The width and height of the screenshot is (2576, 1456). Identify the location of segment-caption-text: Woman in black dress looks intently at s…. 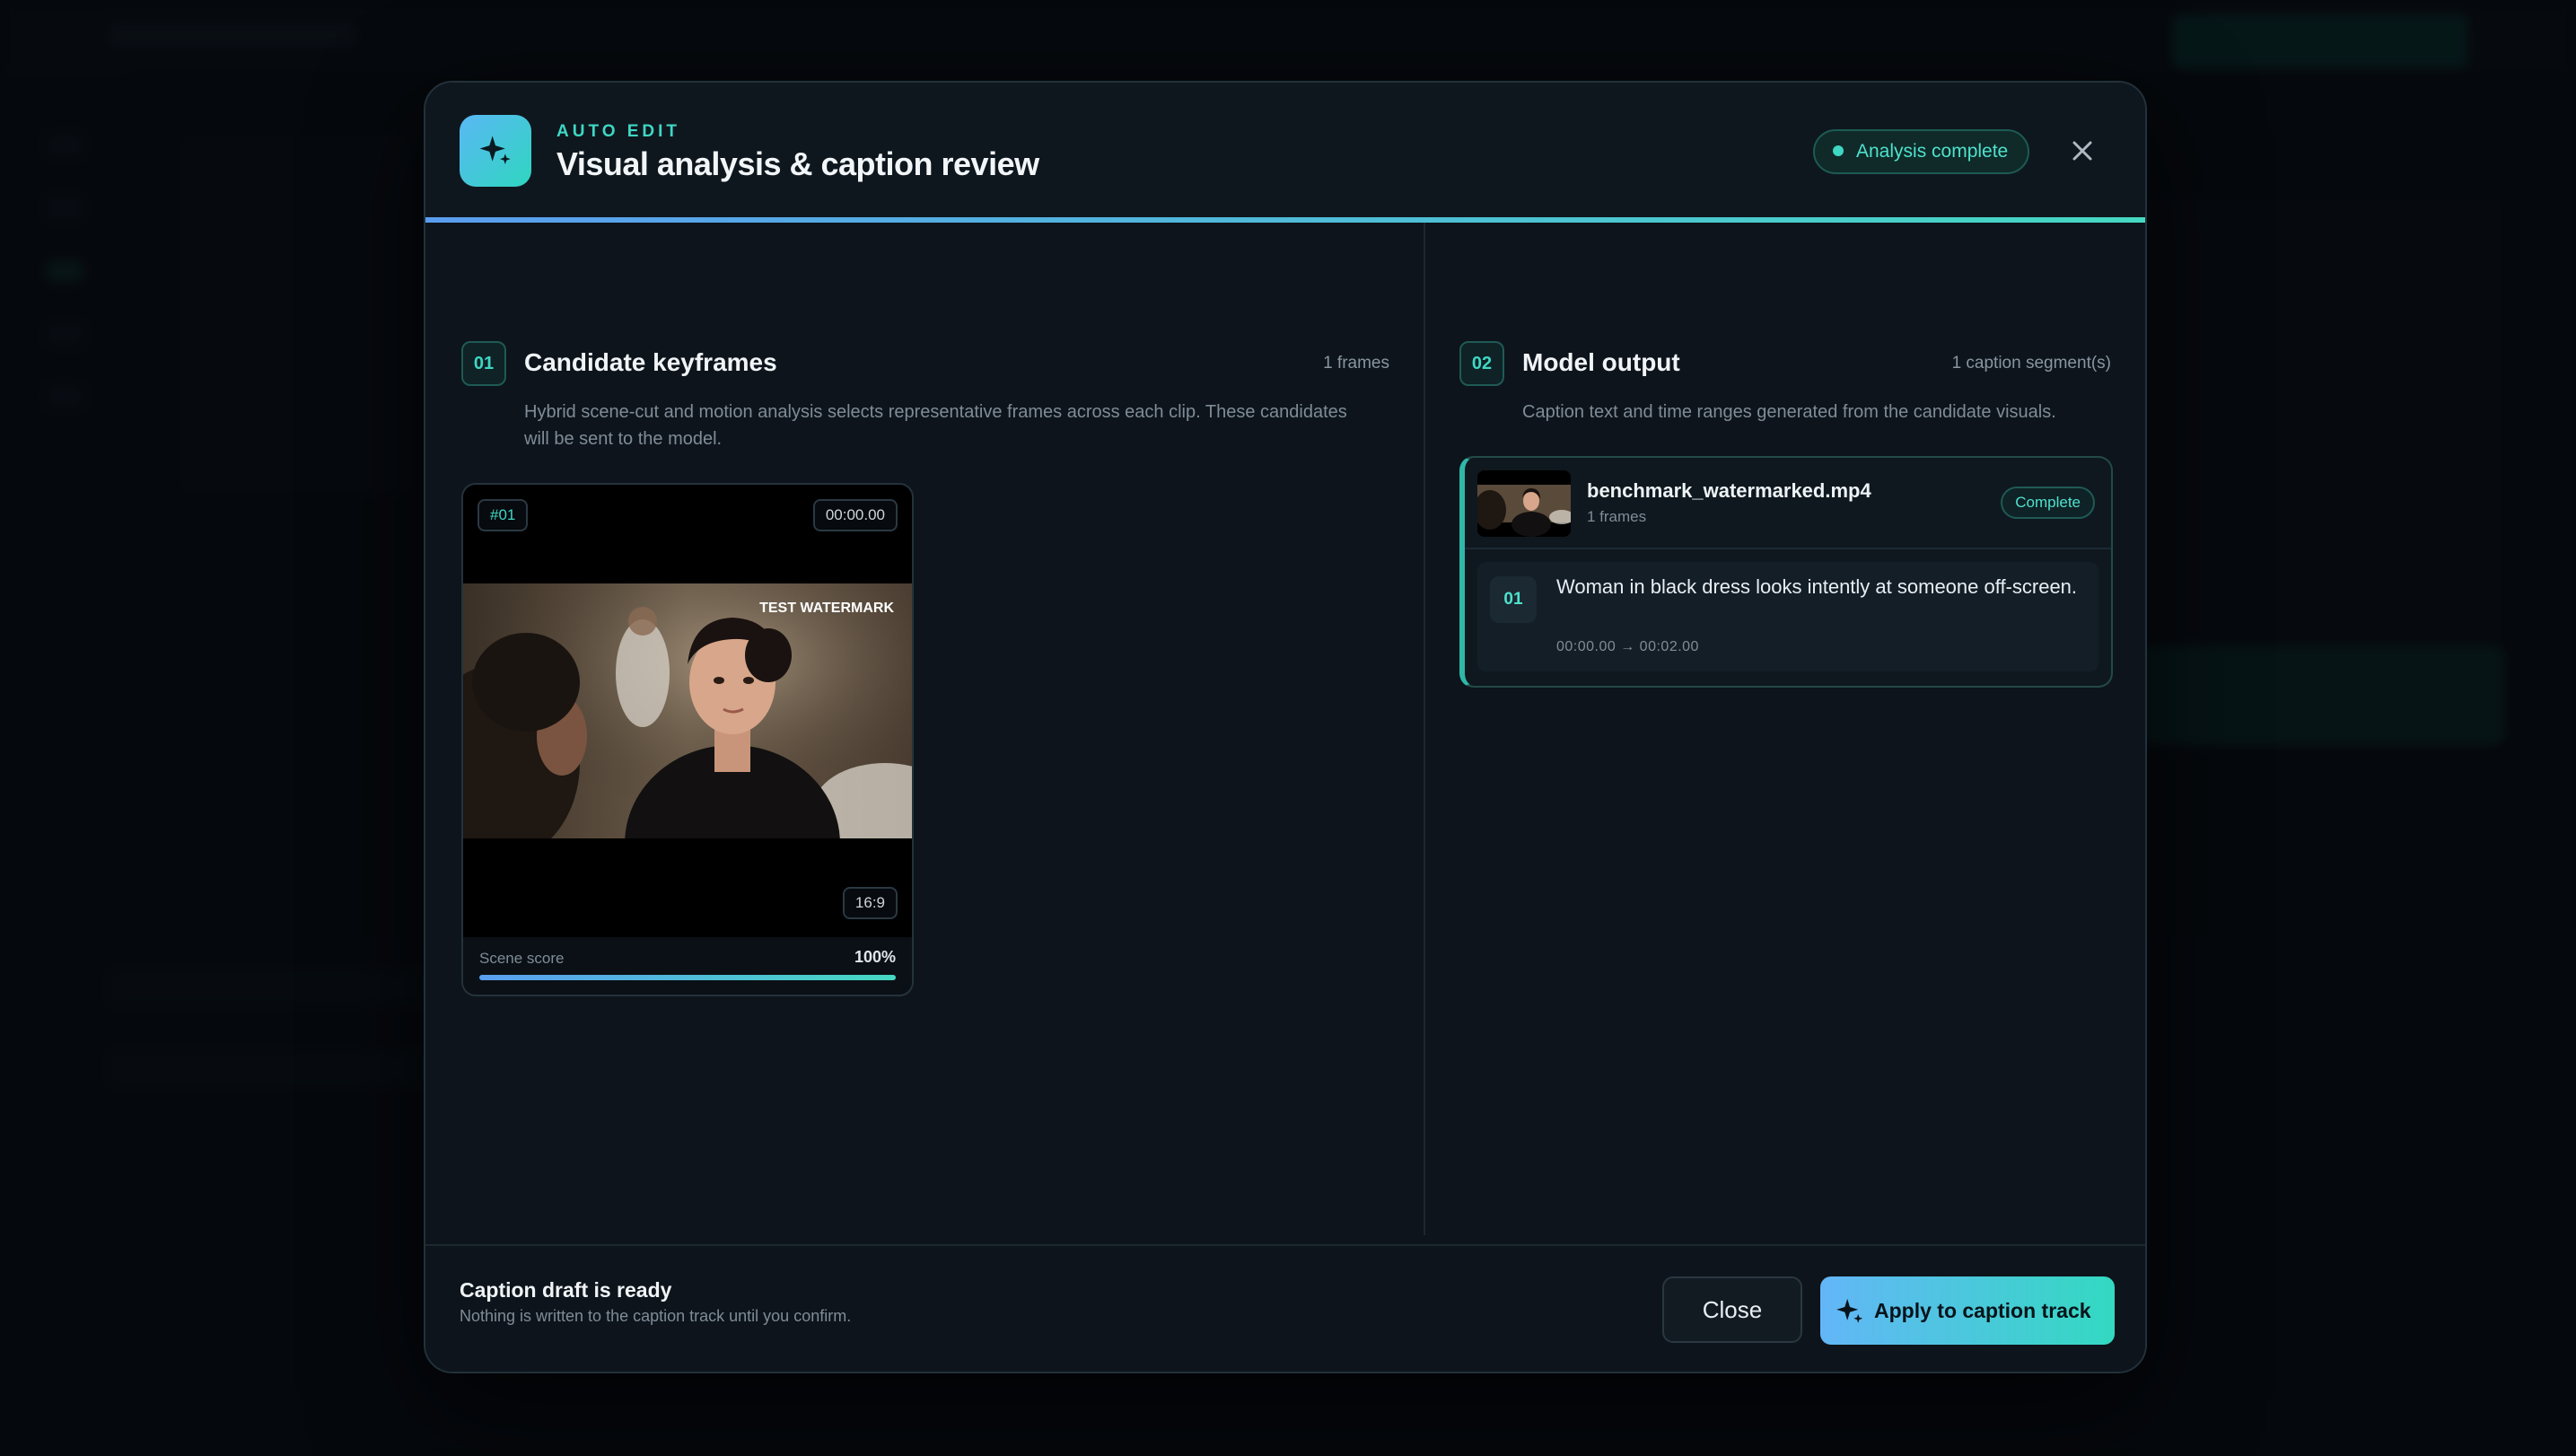
(1817, 586).